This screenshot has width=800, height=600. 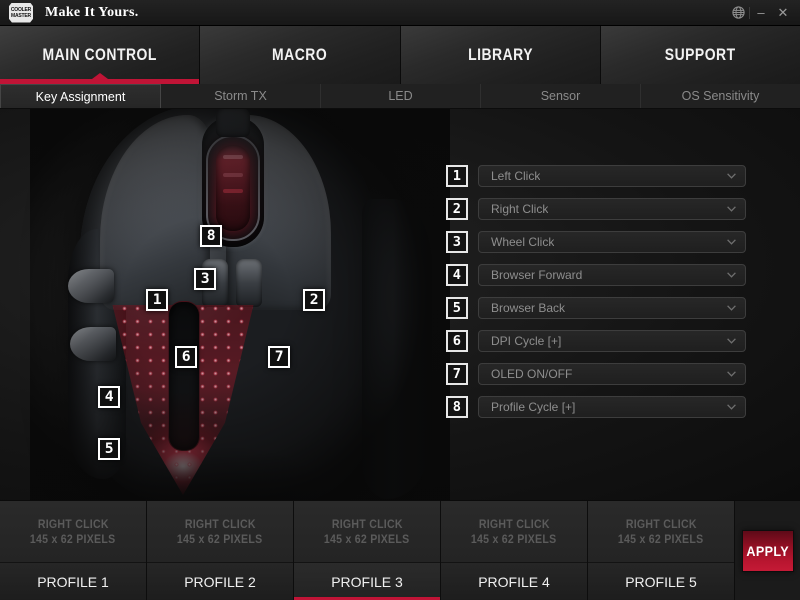 I want to click on profile-name-1: PROFILE 1, so click(x=73, y=581).